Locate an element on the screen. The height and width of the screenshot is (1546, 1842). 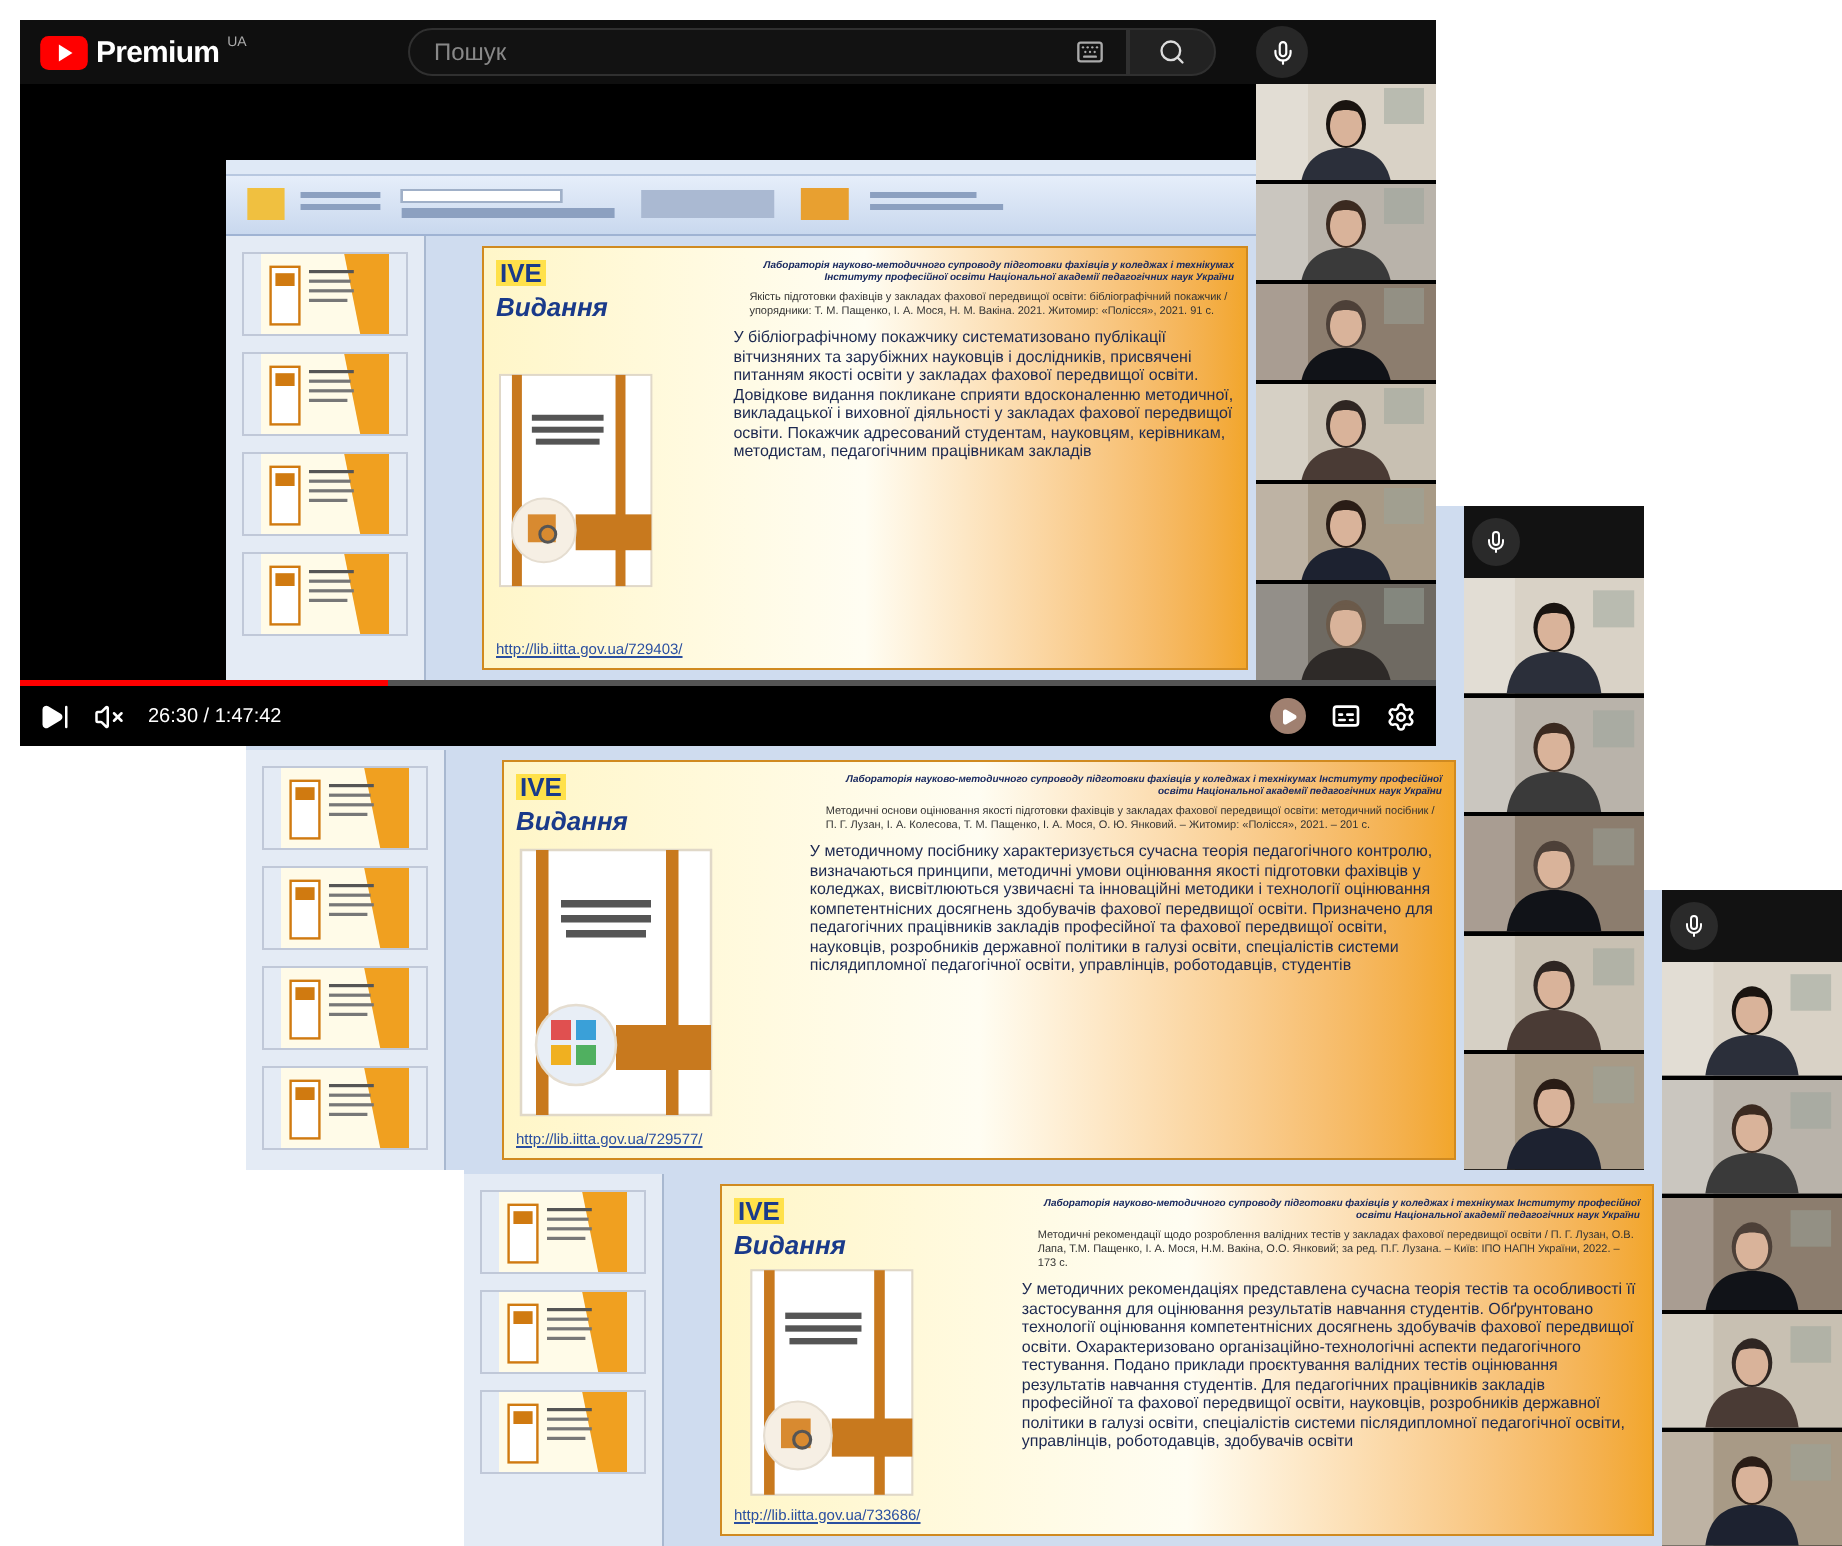
brand-label: Premium is located at coordinates (158, 52).